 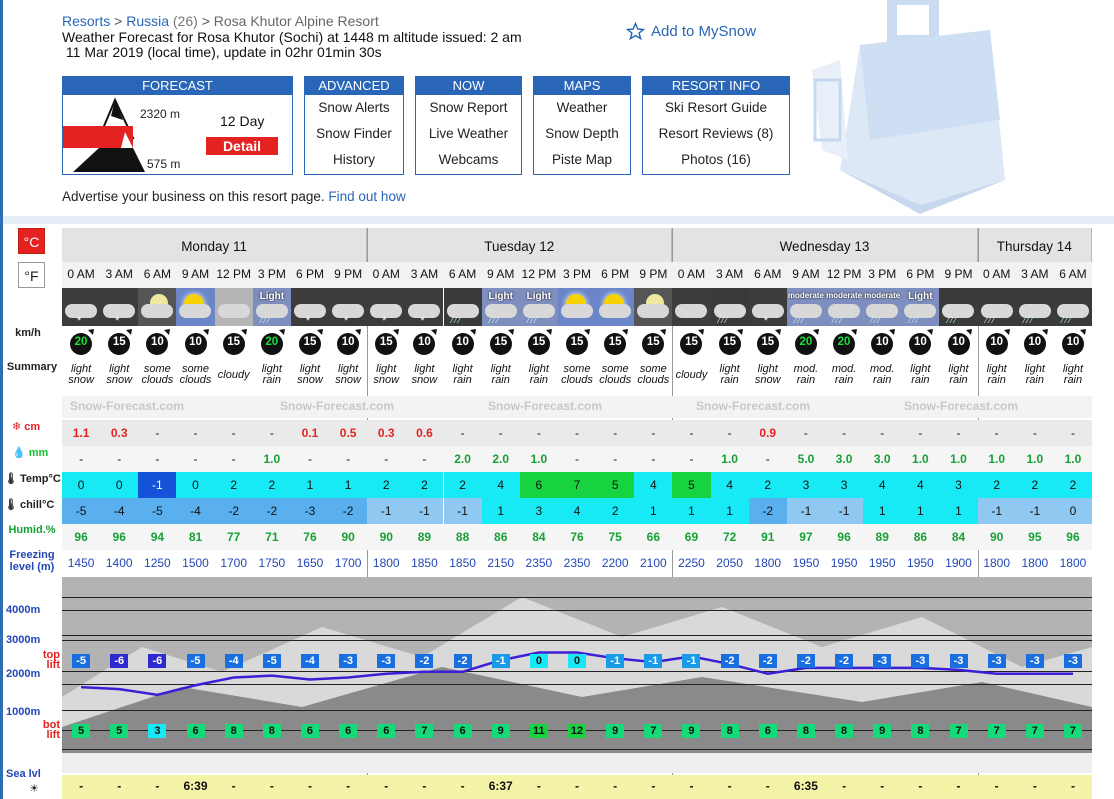 What do you see at coordinates (424, 563) in the screenshot?
I see `freezing-level-value: 1850` at bounding box center [424, 563].